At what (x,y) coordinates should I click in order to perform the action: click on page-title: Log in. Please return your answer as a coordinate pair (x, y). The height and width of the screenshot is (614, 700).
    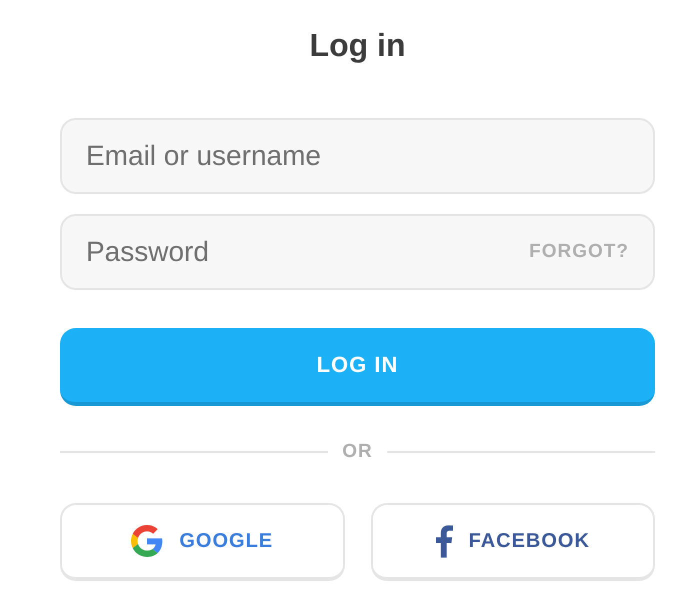
    Looking at the image, I should click on (358, 45).